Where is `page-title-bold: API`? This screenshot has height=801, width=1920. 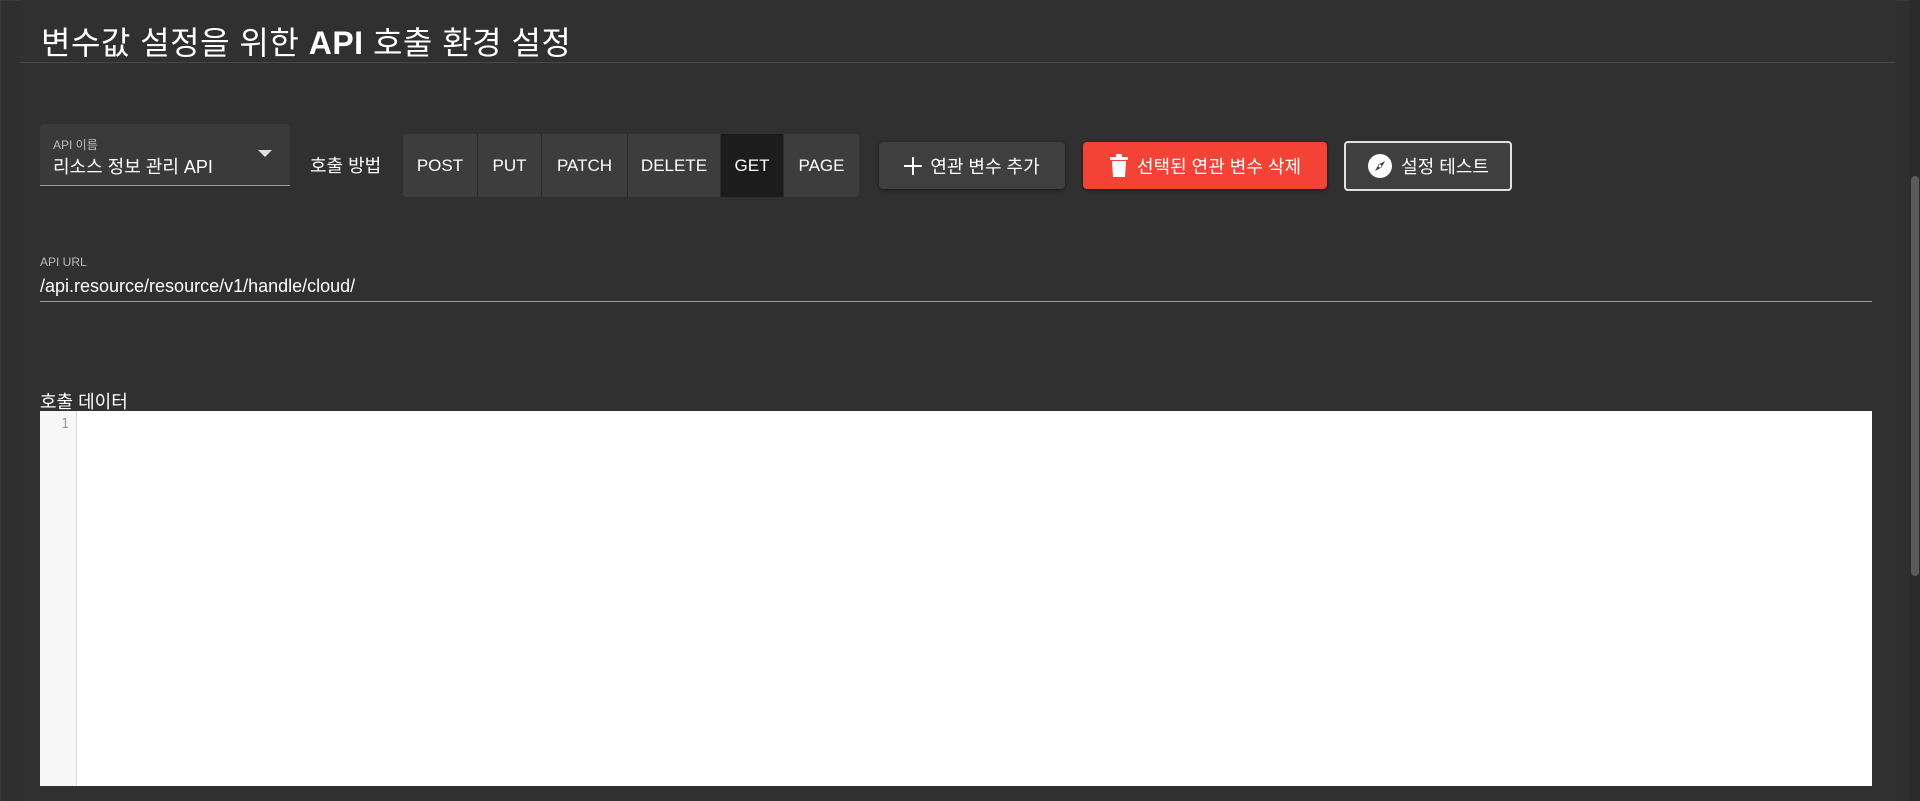 page-title-bold: API is located at coordinates (336, 43).